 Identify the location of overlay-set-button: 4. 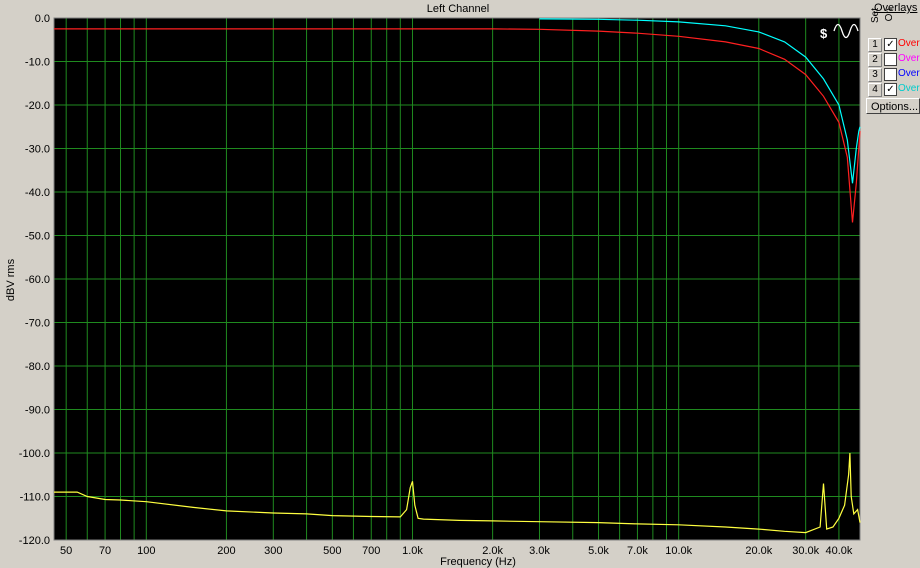
(875, 90).